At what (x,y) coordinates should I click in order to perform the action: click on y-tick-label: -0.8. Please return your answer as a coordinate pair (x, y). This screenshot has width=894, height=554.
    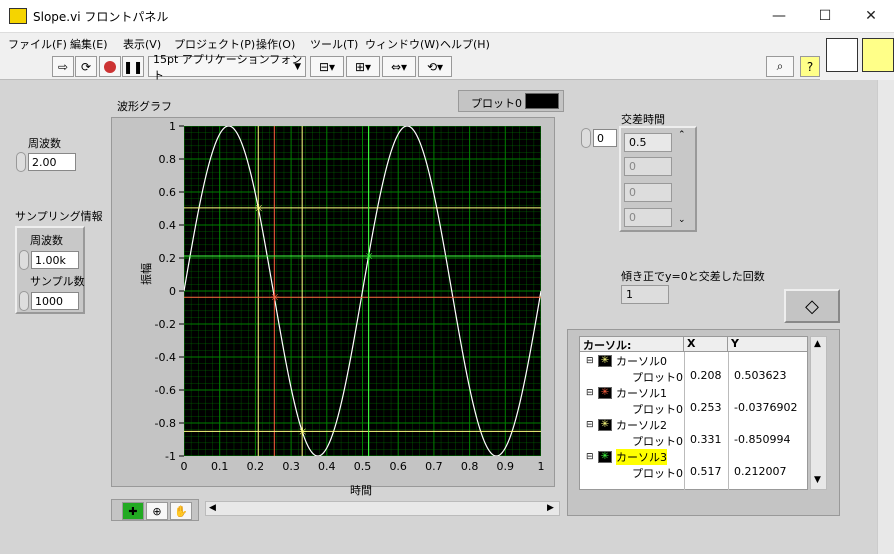
    Looking at the image, I should click on (165, 423).